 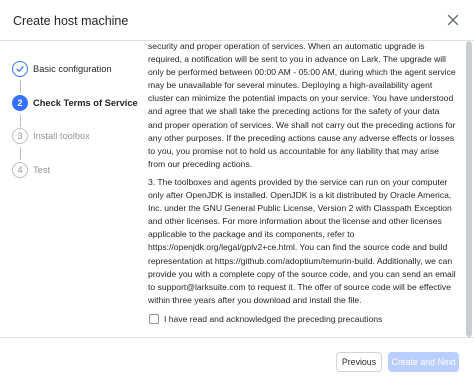 I want to click on step-check-terms: 2 Check Terms of Service, so click(x=75, y=103).